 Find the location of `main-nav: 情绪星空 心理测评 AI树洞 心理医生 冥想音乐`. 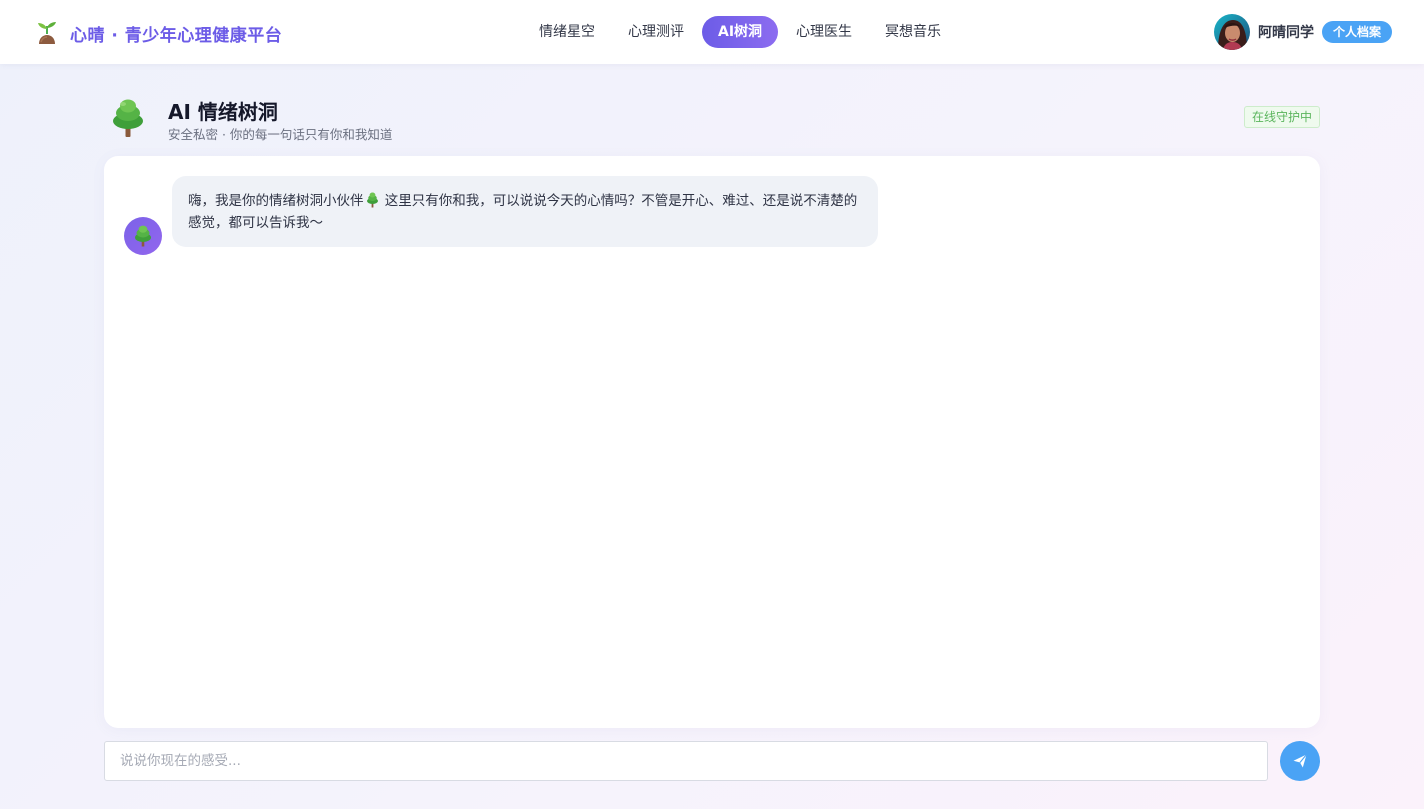

main-nav: 情绪星空 心理测评 AI树洞 心理医生 冥想音乐 is located at coordinates (741, 32).